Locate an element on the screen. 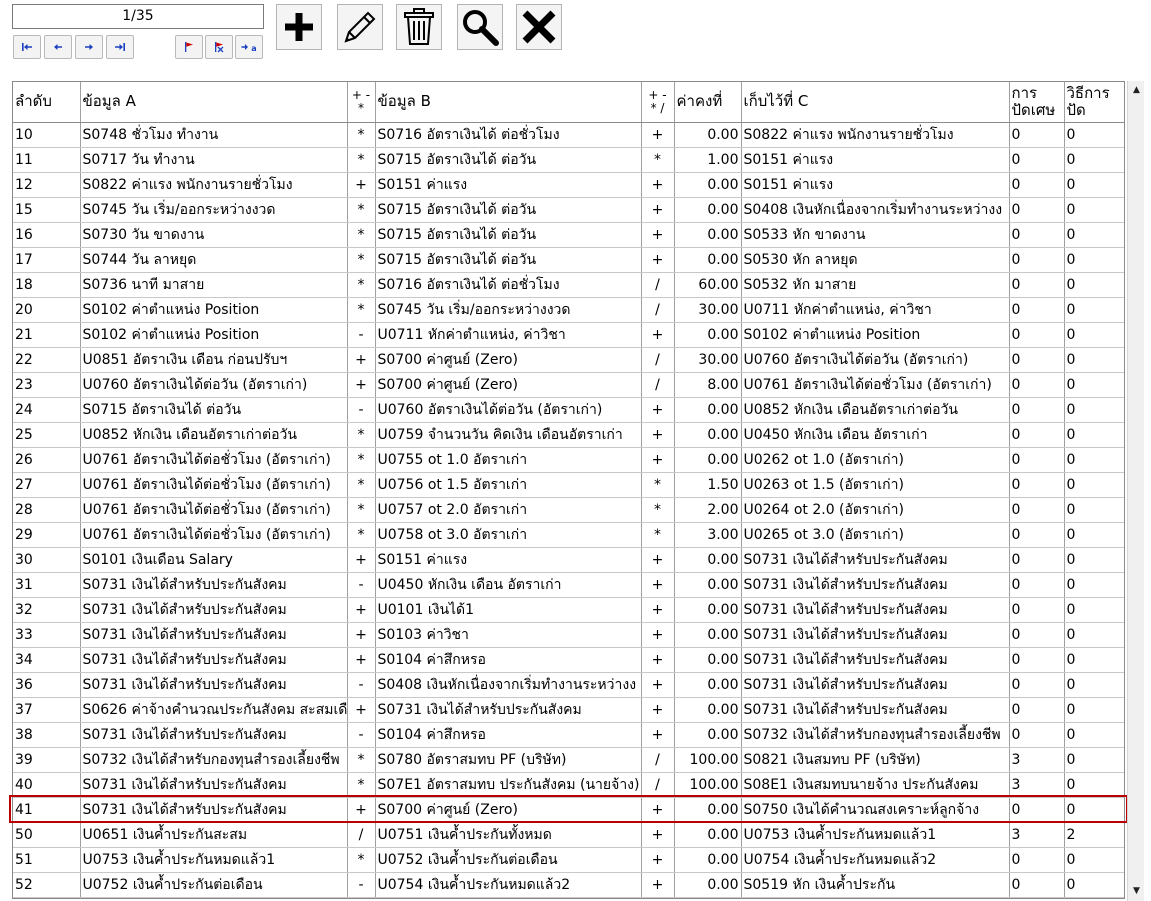 The image size is (1151, 901). scroll-thumb is located at coordinates (1136, 108).